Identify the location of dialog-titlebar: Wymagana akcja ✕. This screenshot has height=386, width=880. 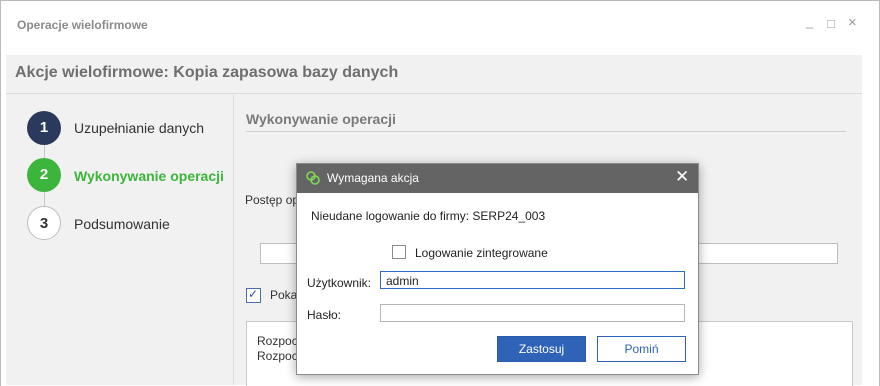
(497, 178).